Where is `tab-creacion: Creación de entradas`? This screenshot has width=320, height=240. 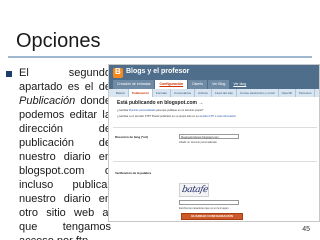
tab-creacion: Creación de entradas is located at coordinates (134, 84).